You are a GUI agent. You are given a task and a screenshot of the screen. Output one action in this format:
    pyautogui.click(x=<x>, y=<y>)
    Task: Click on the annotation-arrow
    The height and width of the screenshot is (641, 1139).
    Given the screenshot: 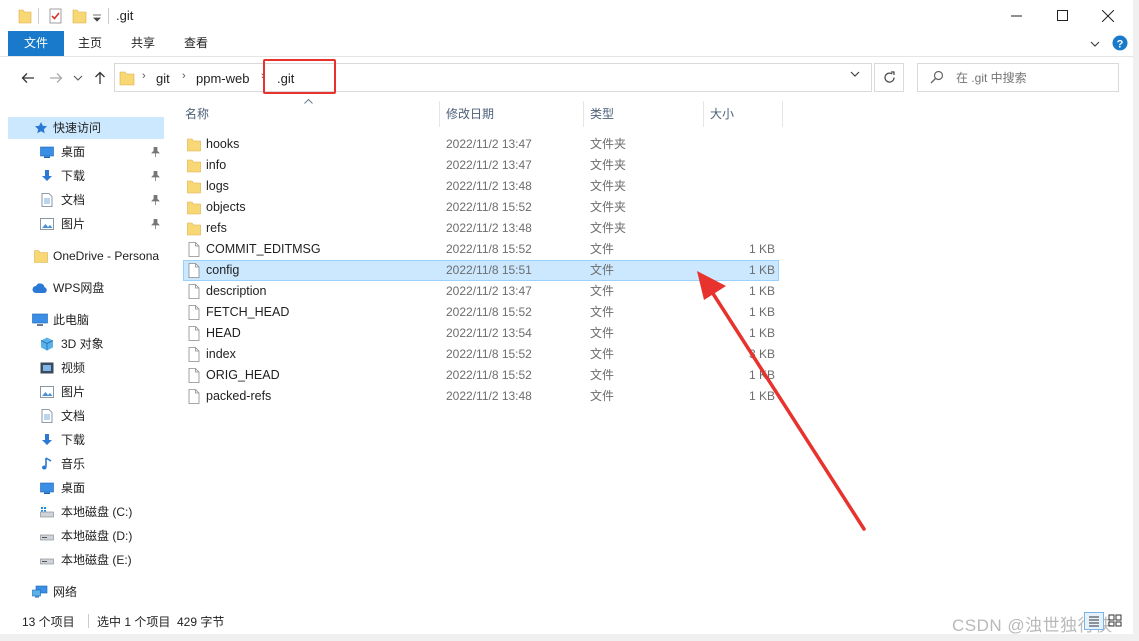 What is the action you would take?
    pyautogui.click(x=781, y=401)
    